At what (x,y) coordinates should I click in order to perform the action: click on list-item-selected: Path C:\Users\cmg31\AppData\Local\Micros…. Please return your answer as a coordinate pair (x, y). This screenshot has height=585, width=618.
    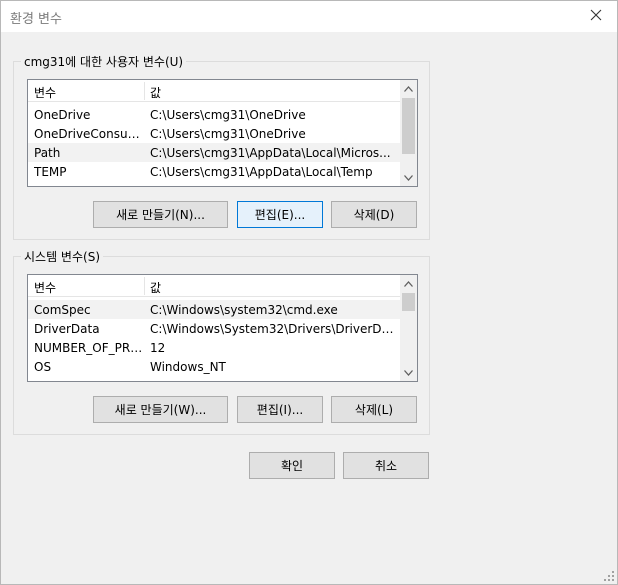
    Looking at the image, I should click on (214, 152).